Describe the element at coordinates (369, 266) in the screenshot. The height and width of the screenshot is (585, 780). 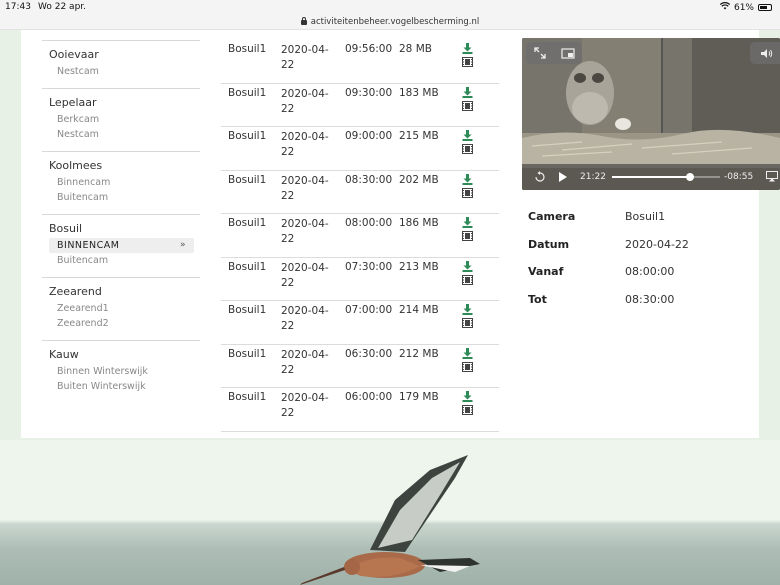
I see `recording-time: 07:30:00` at that location.